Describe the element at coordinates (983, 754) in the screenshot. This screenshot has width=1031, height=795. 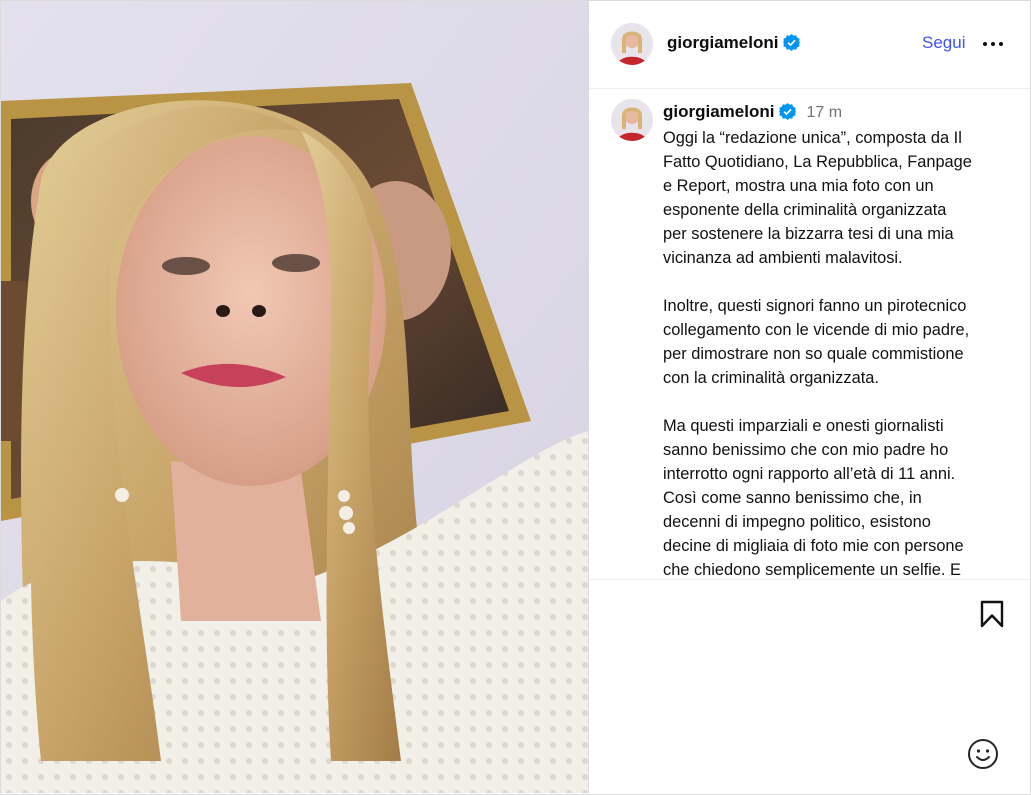
I see `emoji-smiley-icon` at that location.